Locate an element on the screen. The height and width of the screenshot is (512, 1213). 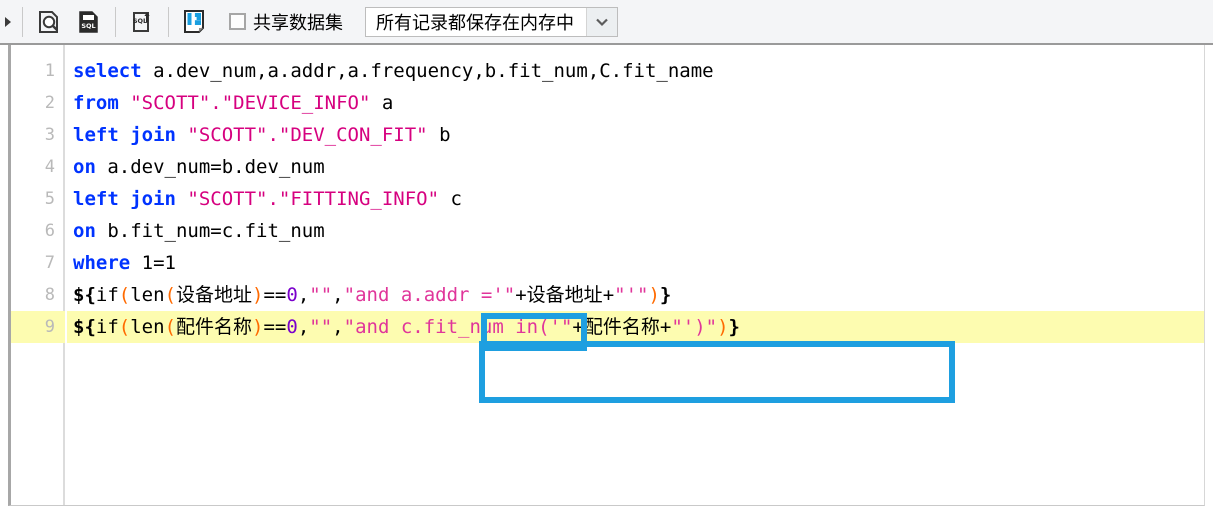
chevron-down-icon is located at coordinates (601, 21).